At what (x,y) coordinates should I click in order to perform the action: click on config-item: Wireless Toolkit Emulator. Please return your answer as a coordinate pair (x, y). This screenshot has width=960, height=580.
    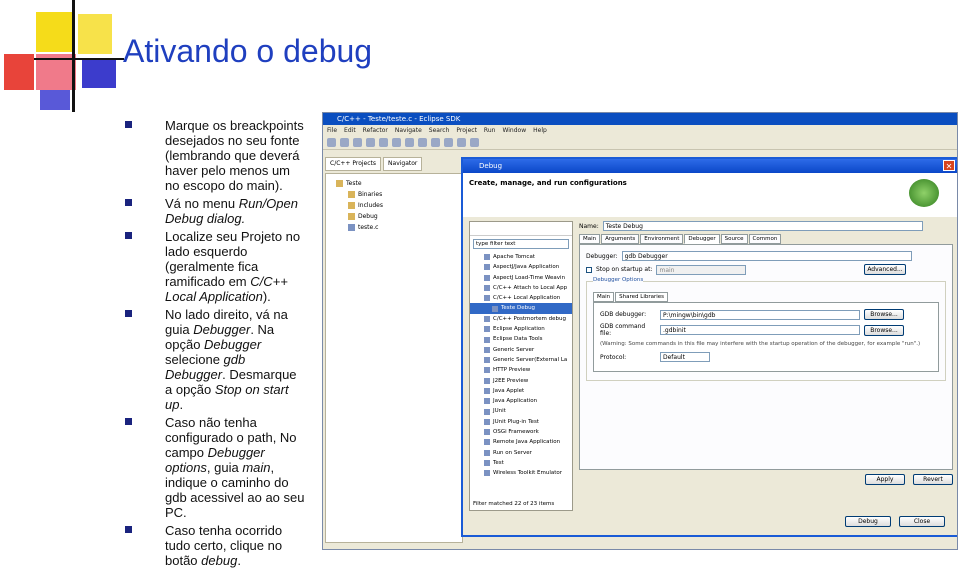
    Looking at the image, I should click on (521, 473).